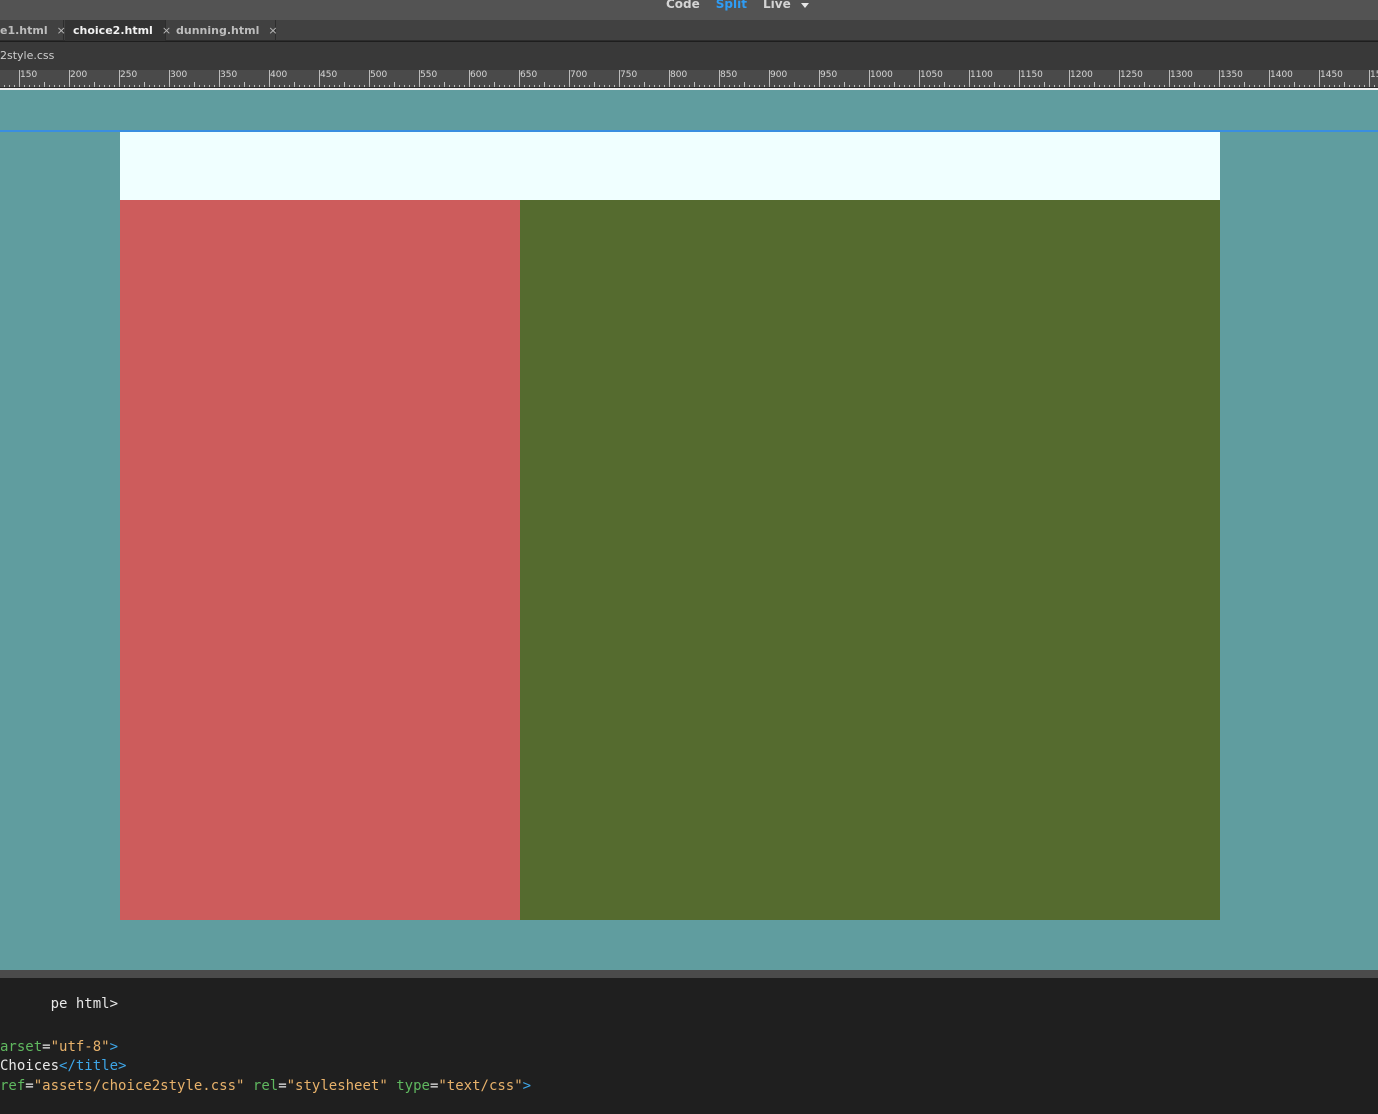 The image size is (1378, 1114). What do you see at coordinates (679, 75) in the screenshot?
I see `ruler-label: 800` at bounding box center [679, 75].